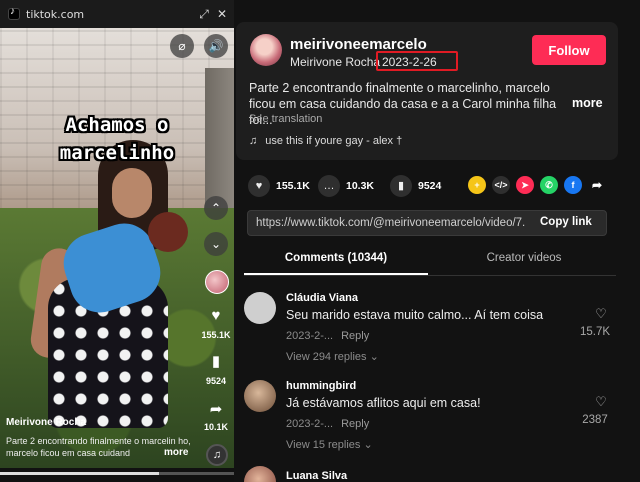 This screenshot has height=482, width=640. Describe the element at coordinates (216, 410) in the screenshot. I see `share-icon: ➦` at that location.